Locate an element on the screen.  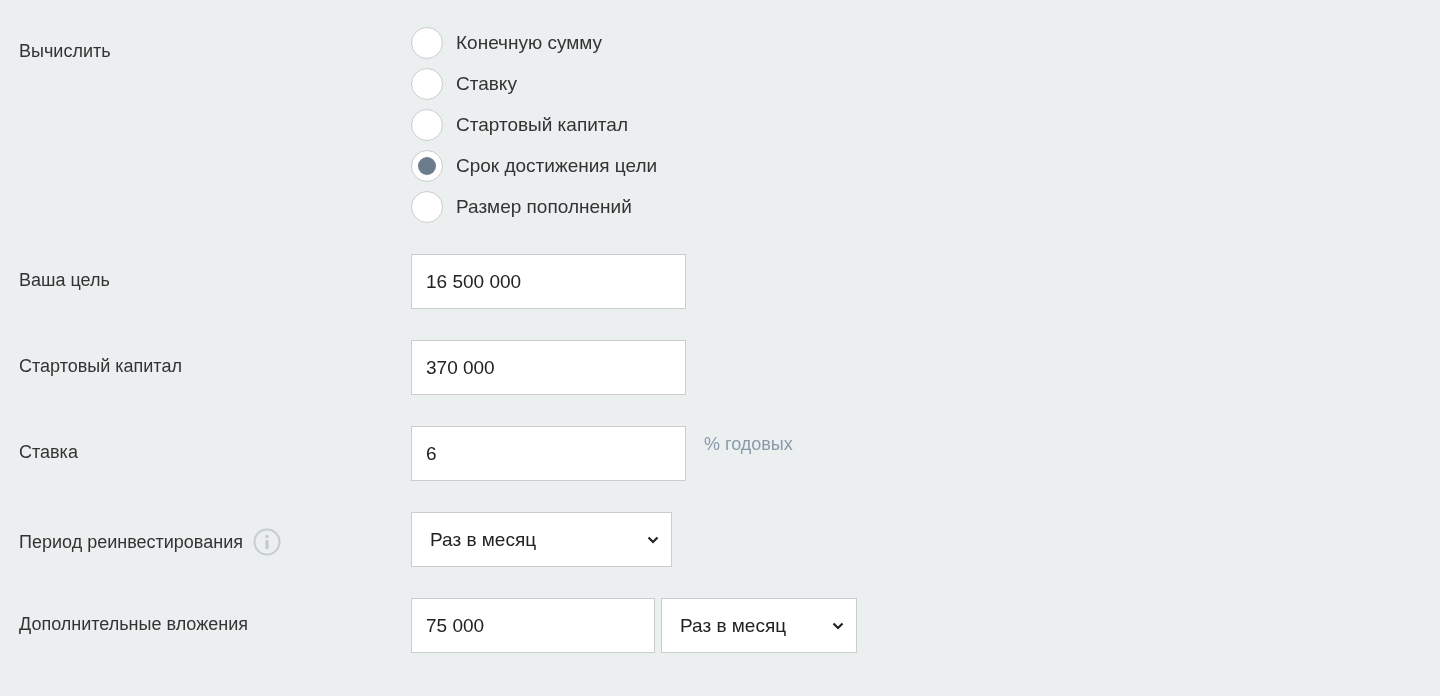
input-field: 370 000 is located at coordinates (548, 367).